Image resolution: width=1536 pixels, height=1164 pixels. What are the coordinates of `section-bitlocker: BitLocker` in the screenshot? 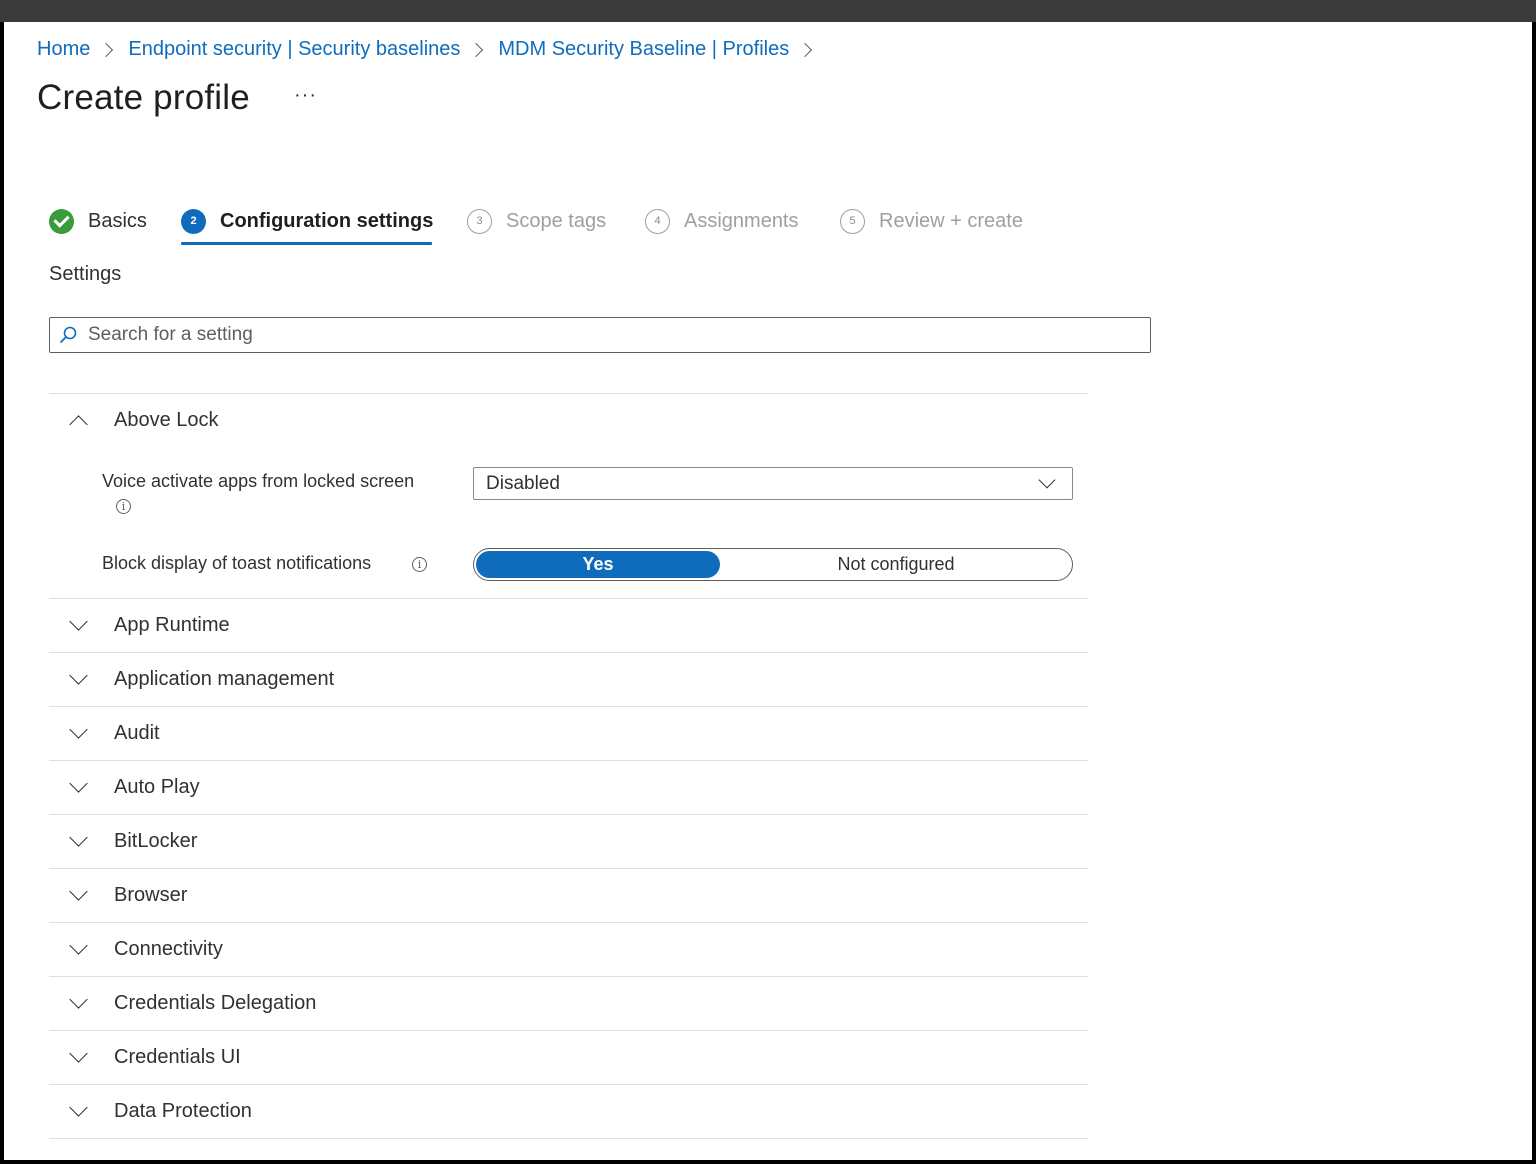 It's located at (568, 842).